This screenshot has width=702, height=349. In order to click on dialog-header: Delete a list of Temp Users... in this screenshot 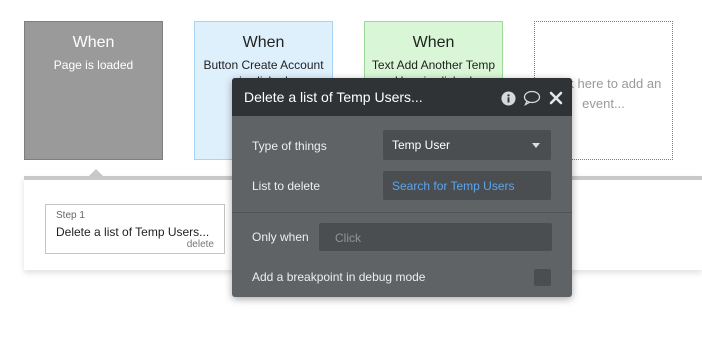, I will do `click(402, 97)`.